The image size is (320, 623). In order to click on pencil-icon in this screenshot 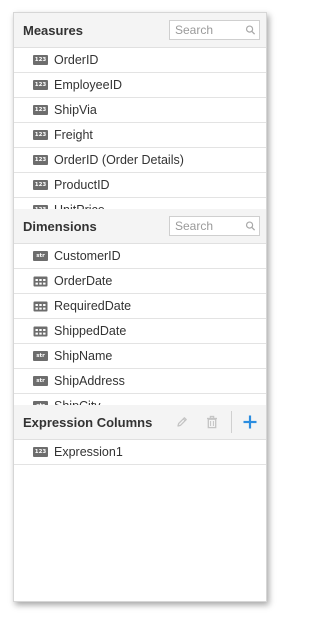, I will do `click(182, 422)`.